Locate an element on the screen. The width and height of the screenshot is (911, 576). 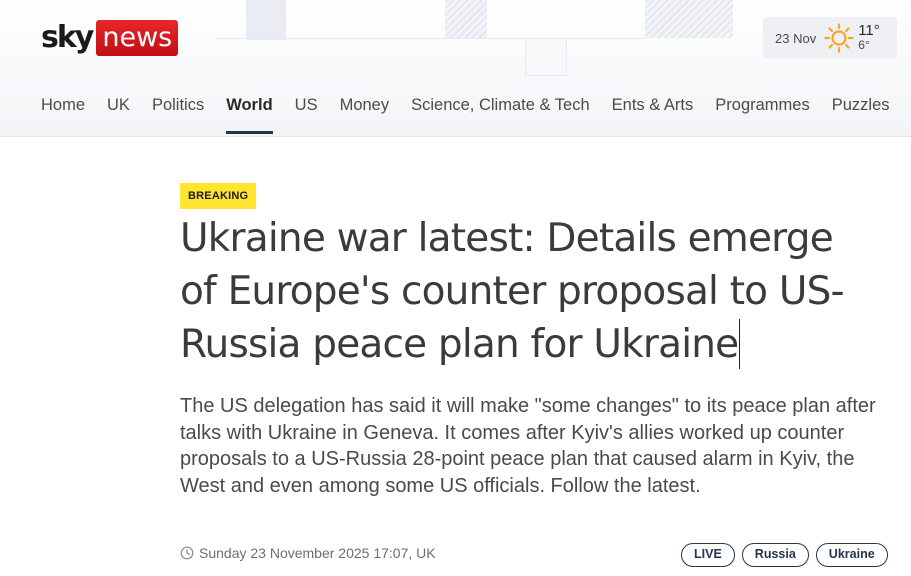
nav-item-money: Money is located at coordinates (365, 107).